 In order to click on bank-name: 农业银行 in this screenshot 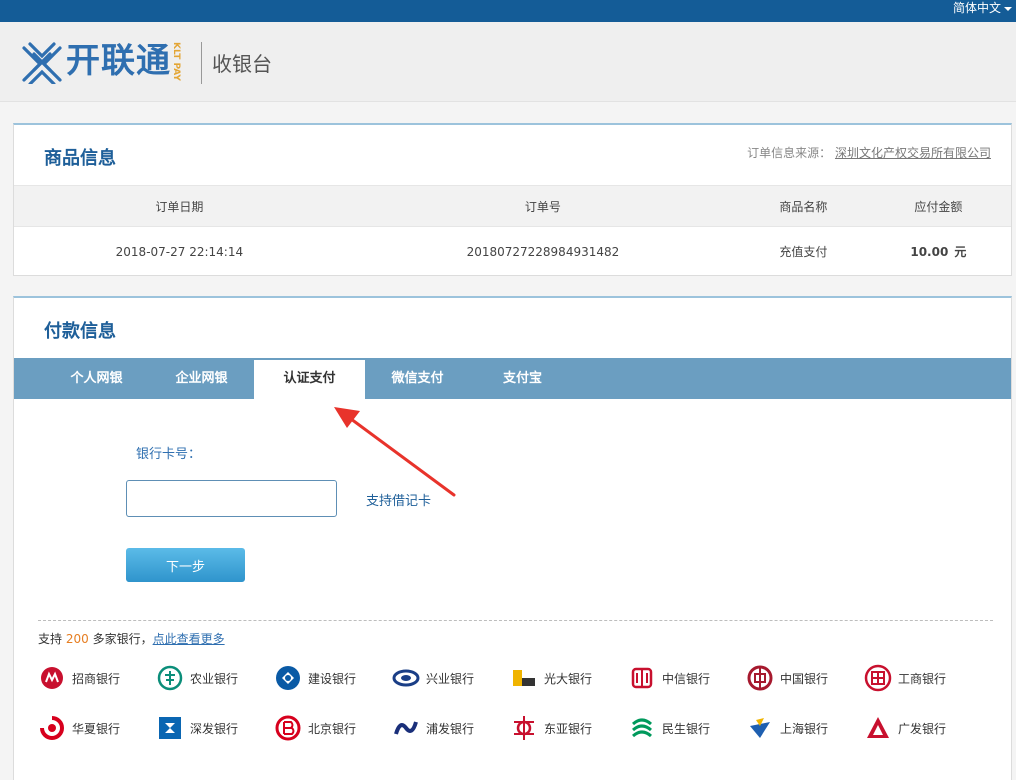, I will do `click(214, 678)`.